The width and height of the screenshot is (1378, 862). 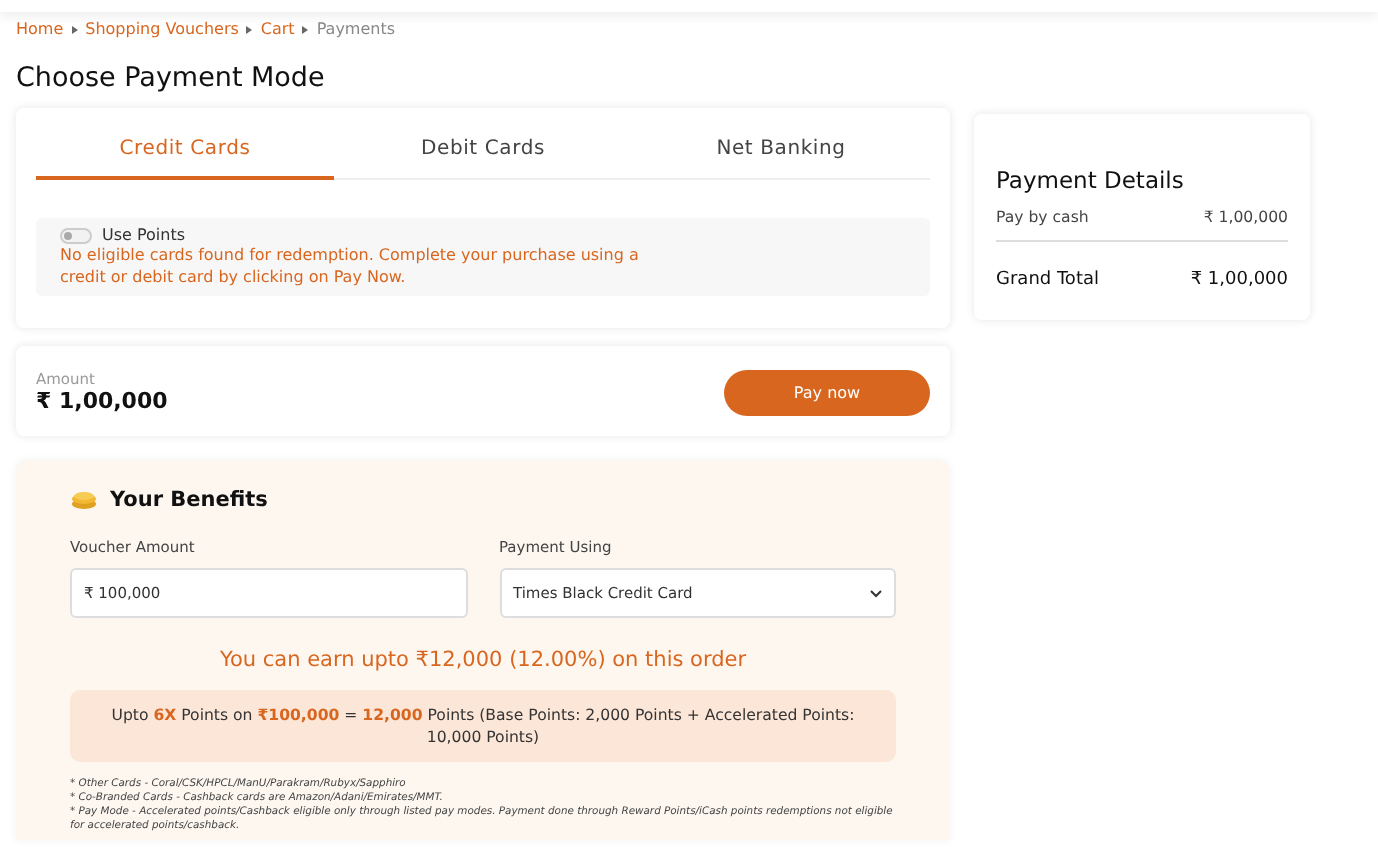 What do you see at coordinates (40, 29) in the screenshot?
I see `breadcrumb-link: Home` at bounding box center [40, 29].